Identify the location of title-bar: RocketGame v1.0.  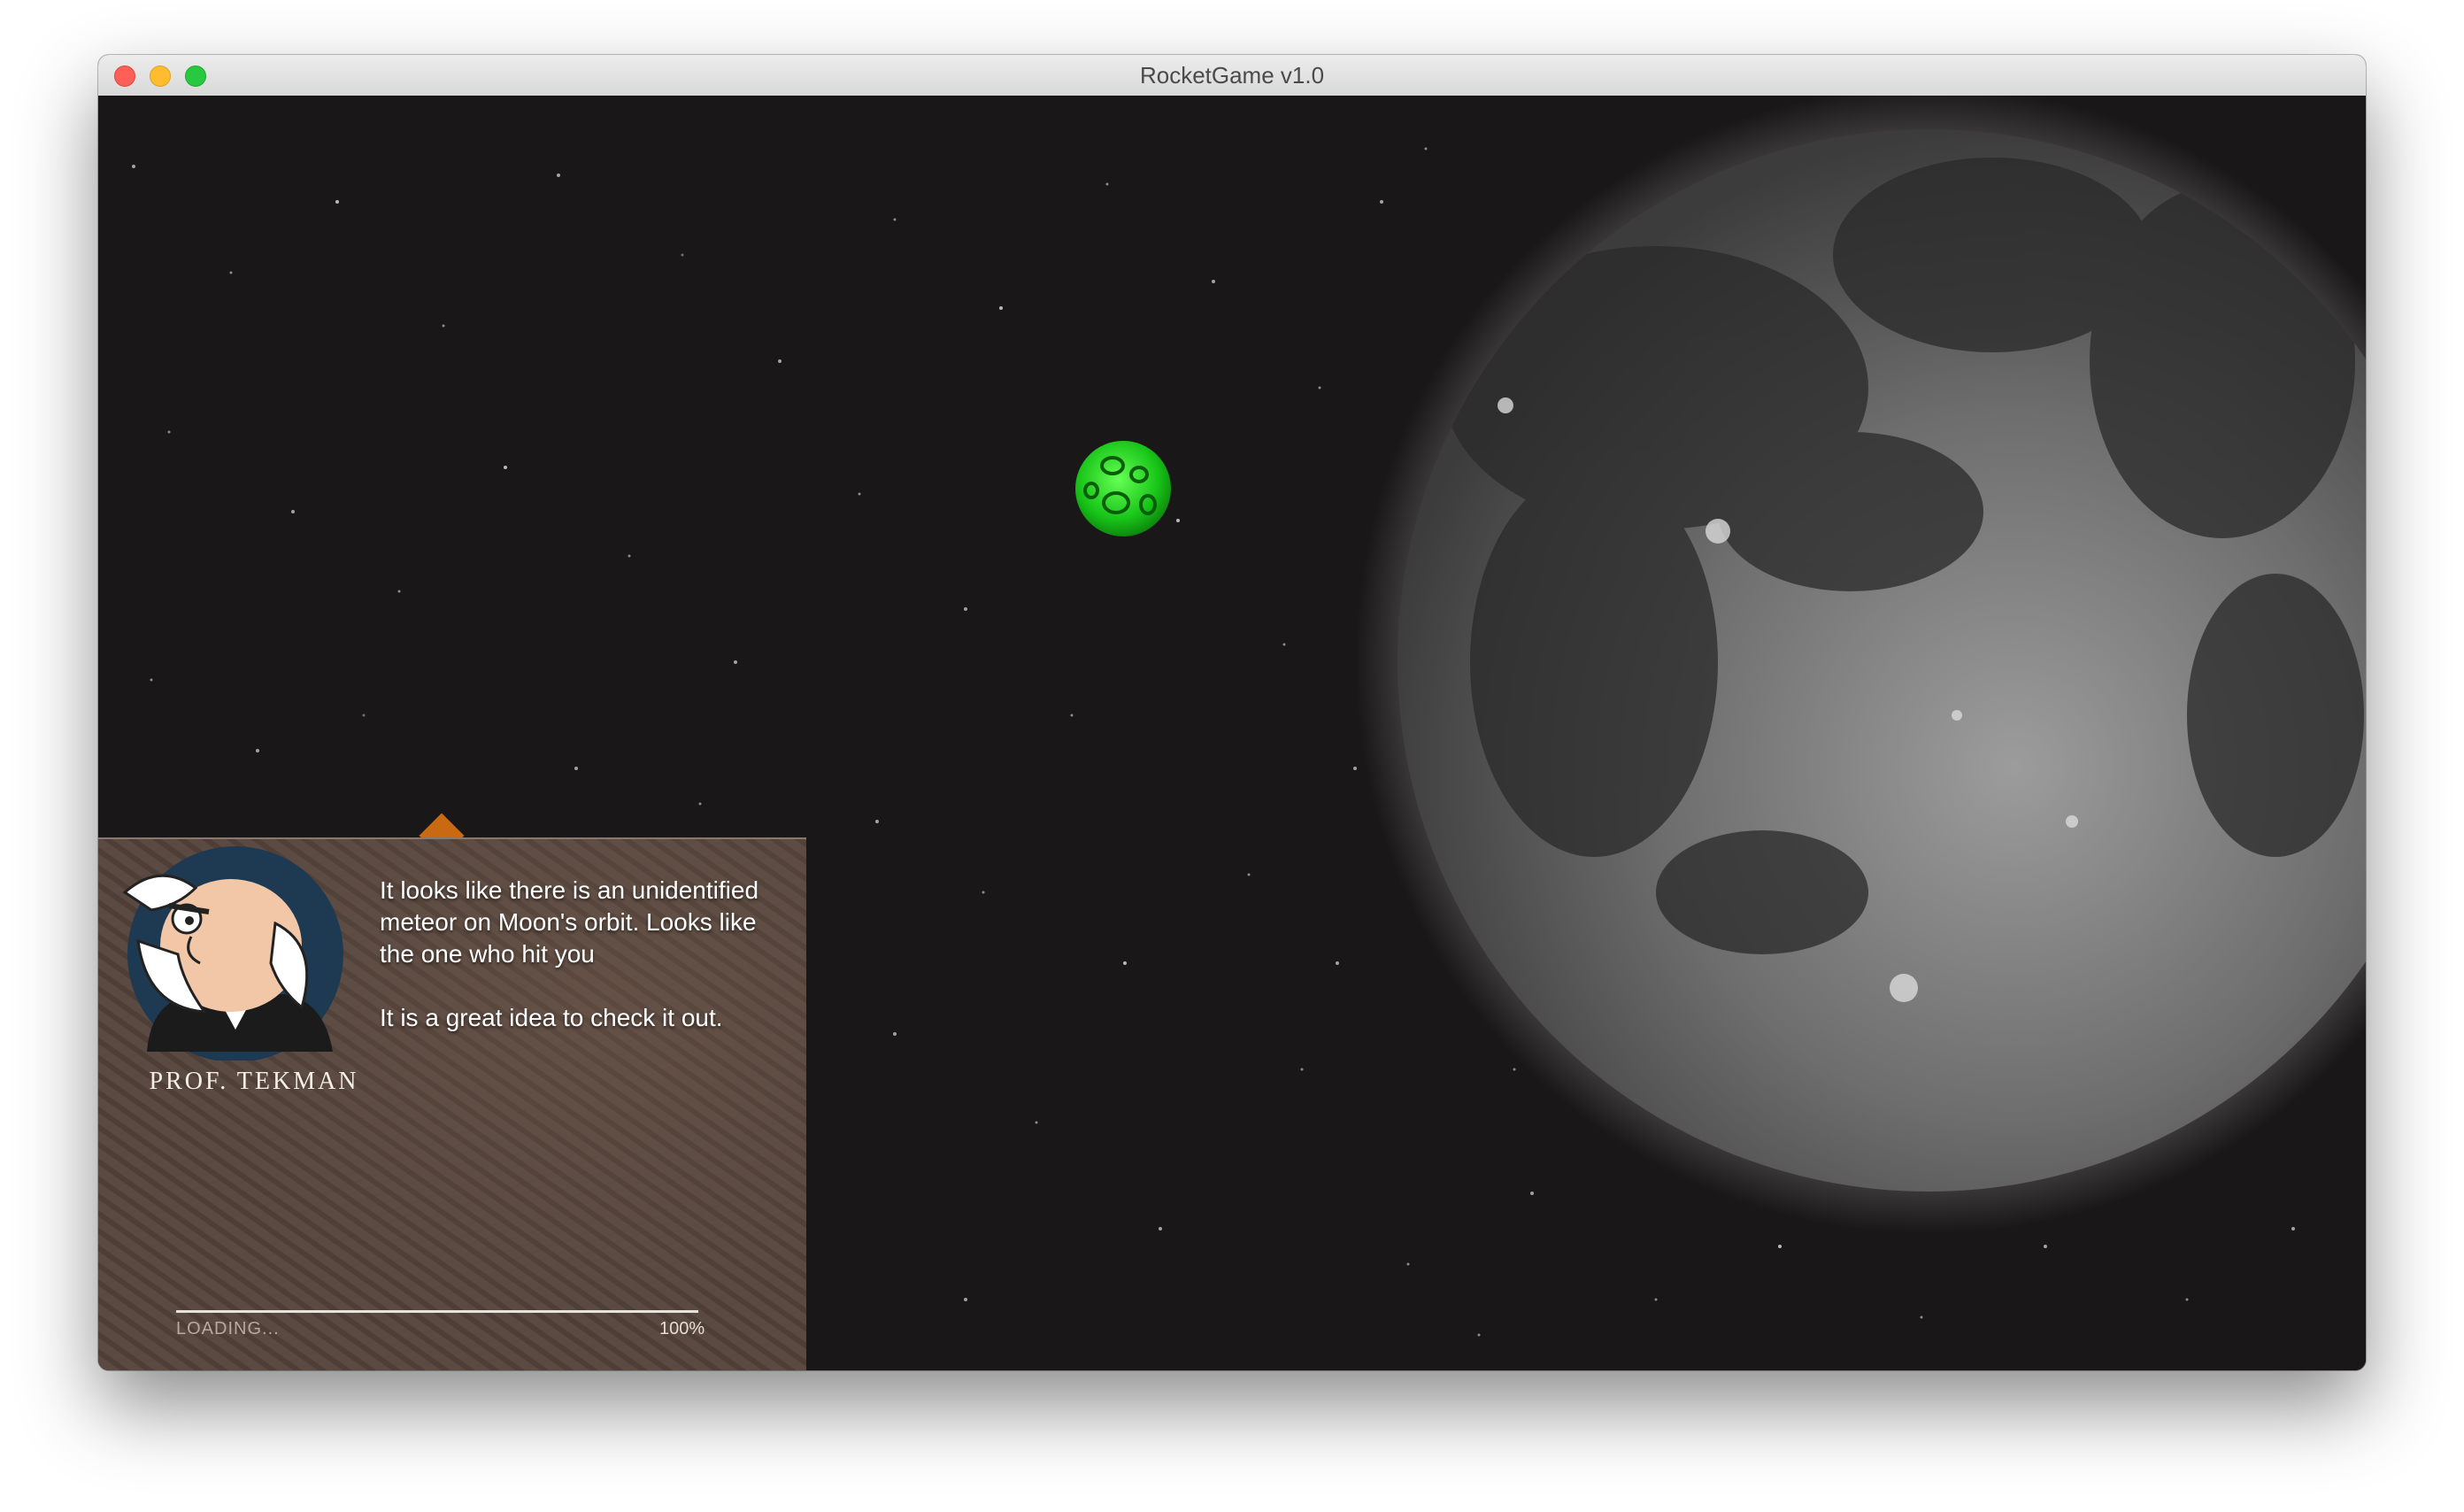
(1232, 75).